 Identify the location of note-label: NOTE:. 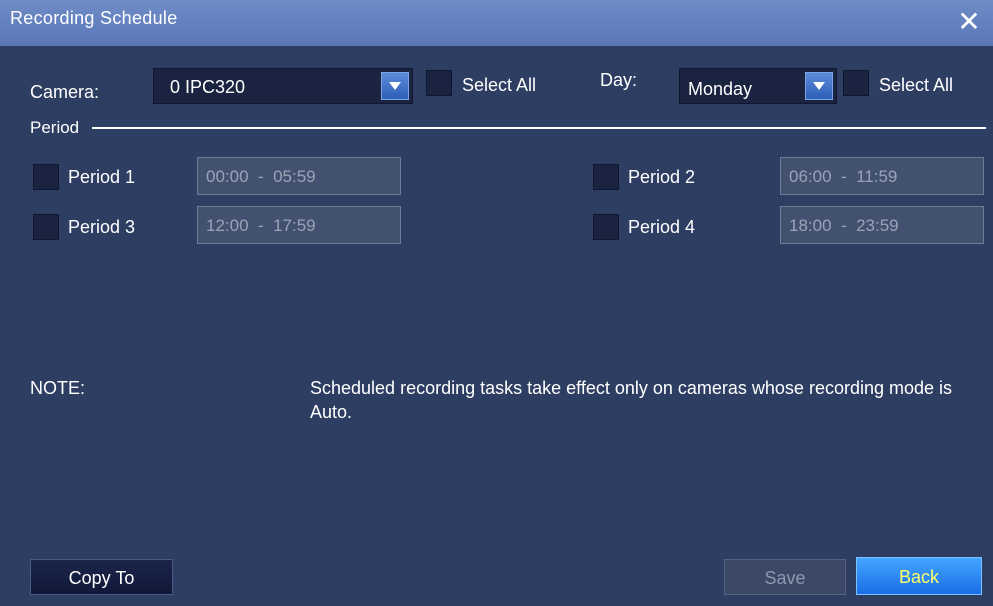
(58, 388).